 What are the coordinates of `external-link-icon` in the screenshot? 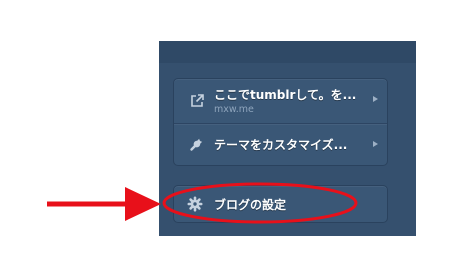 It's located at (197, 101).